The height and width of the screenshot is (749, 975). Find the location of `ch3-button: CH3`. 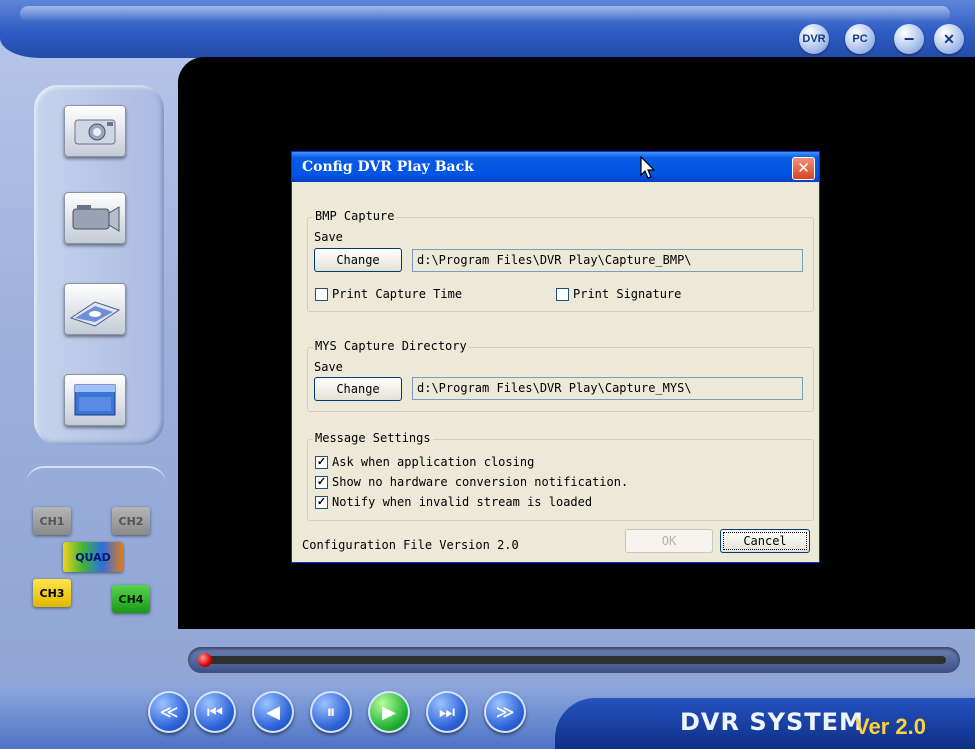

ch3-button: CH3 is located at coordinates (52, 593).